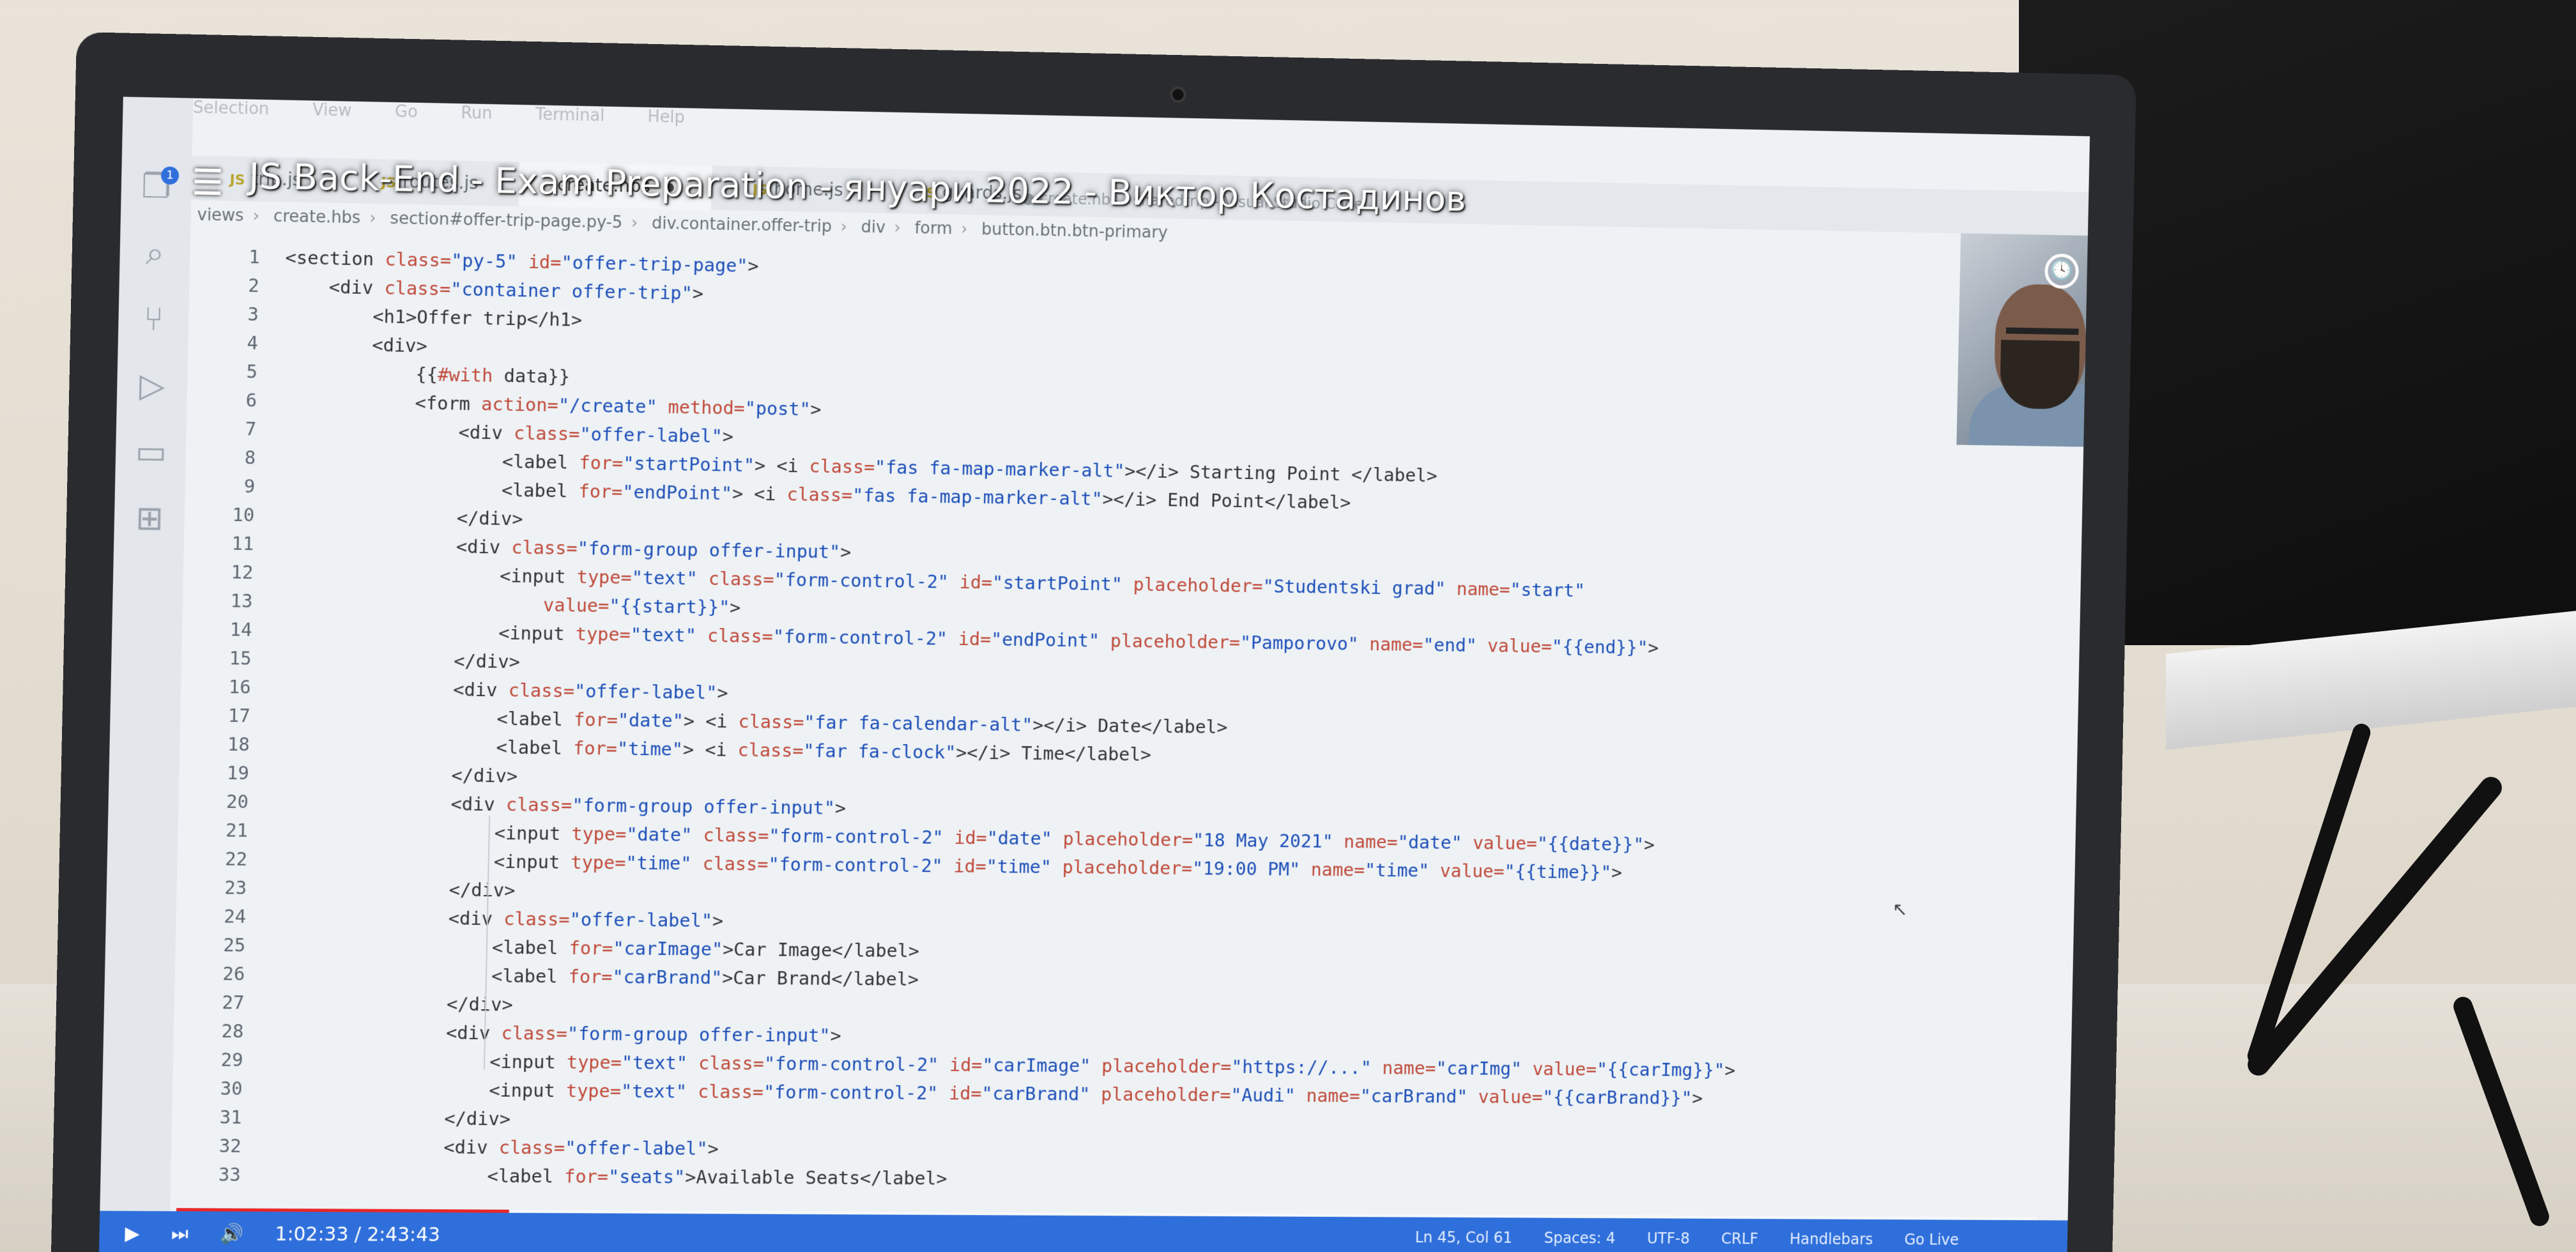 The height and width of the screenshot is (1252, 2576). Describe the element at coordinates (1268, 840) in the screenshot. I see `code-token: "18 May 2021"` at that location.